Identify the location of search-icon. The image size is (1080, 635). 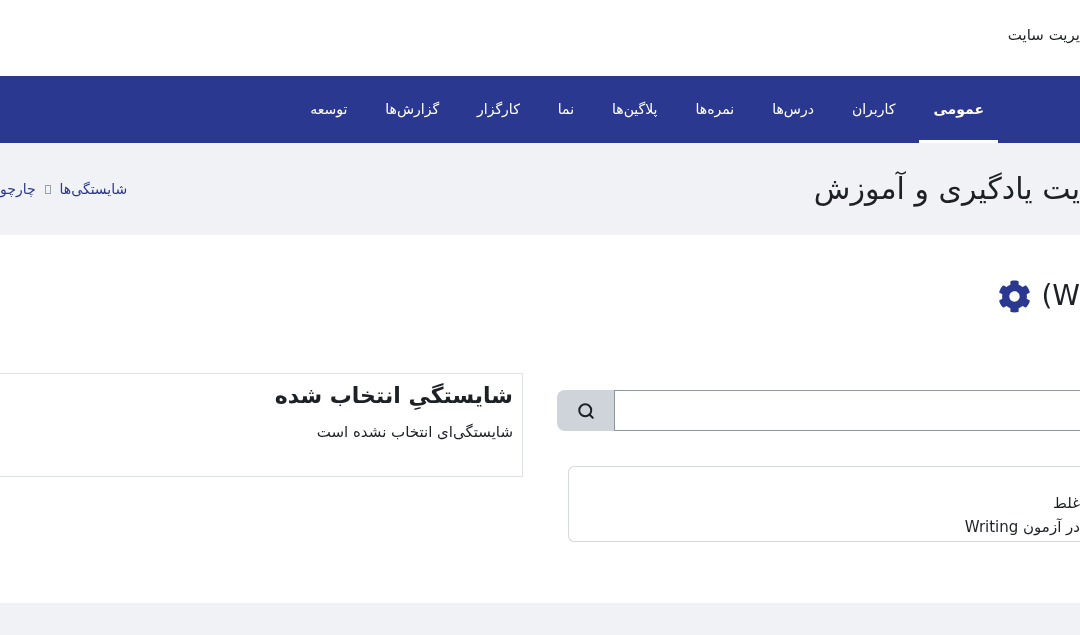
(585, 410).